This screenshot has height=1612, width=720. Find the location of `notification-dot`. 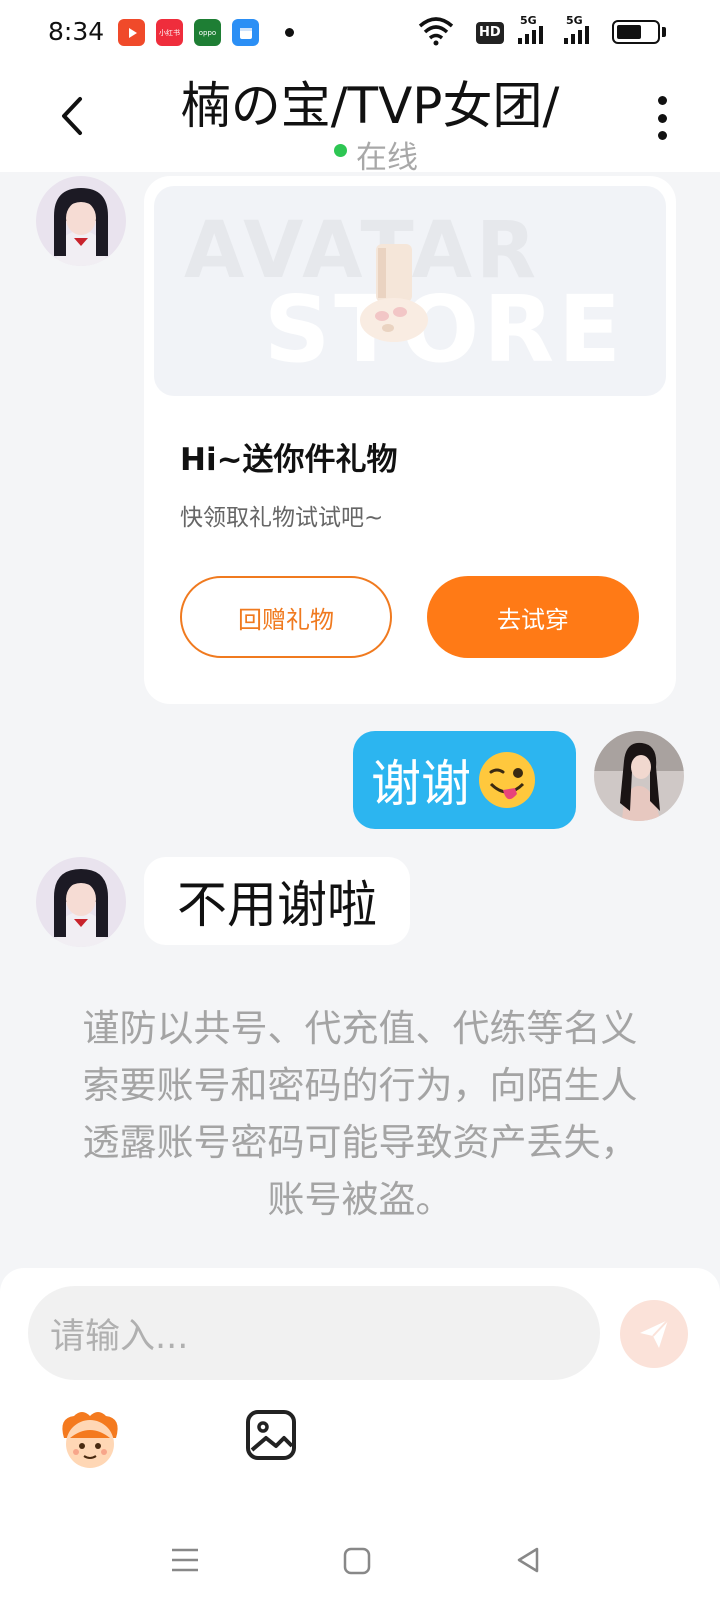

notification-dot is located at coordinates (289, 32).